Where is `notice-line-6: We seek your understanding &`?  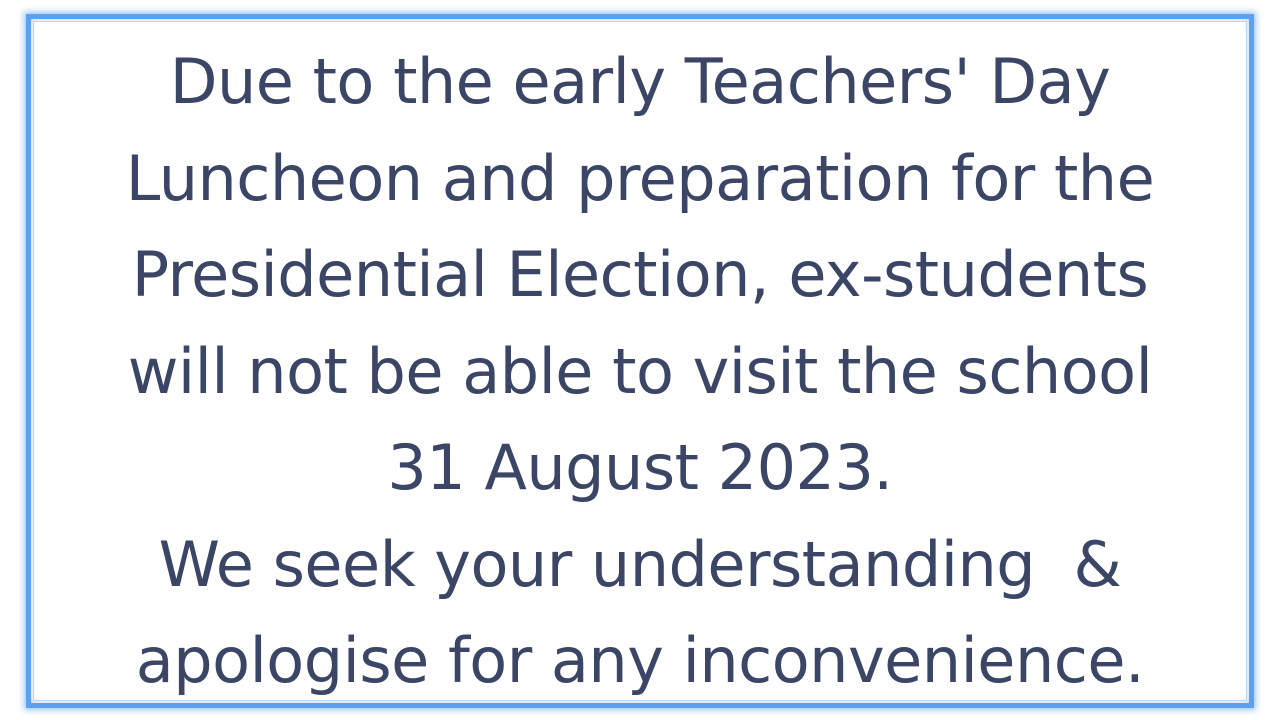
notice-line-6: We seek your understanding & is located at coordinates (640, 564).